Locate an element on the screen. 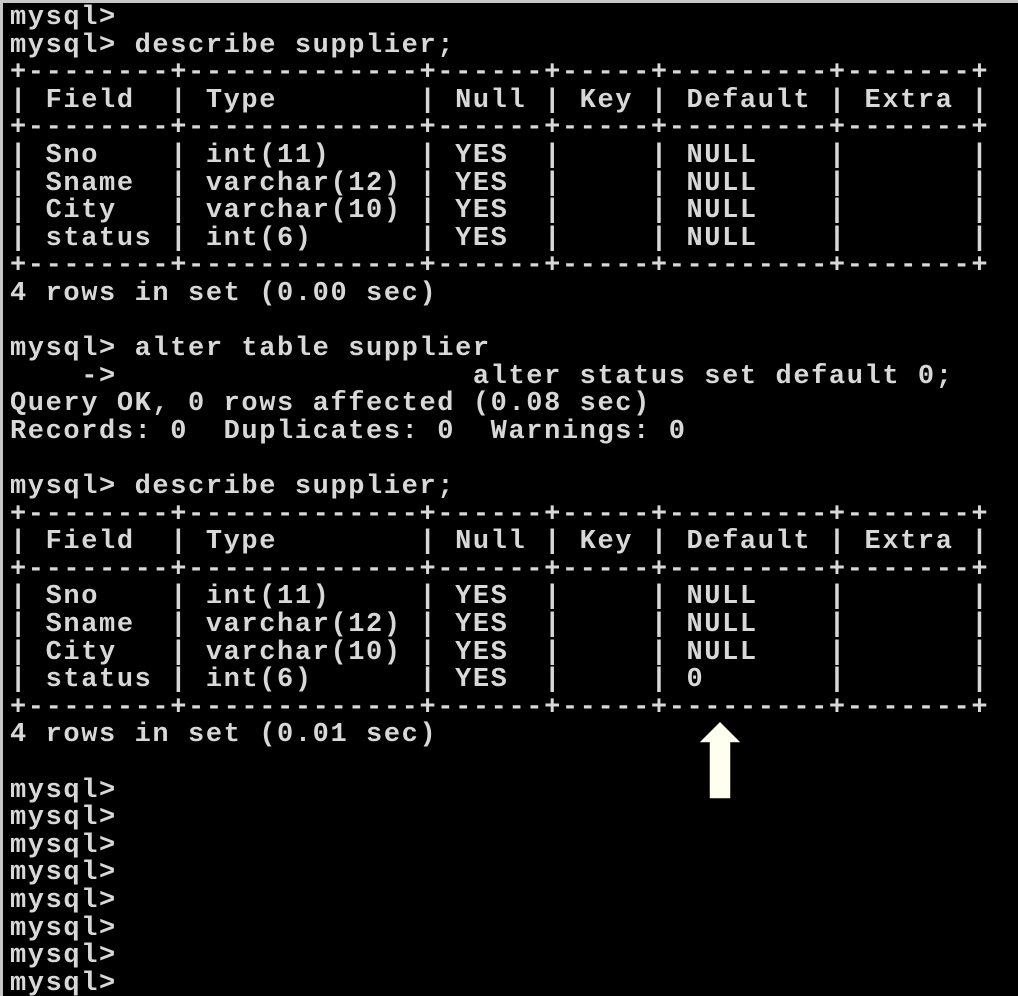 Image resolution: width=1018 pixels, height=996 pixels. console-line: | status | int(6) | YES | | 0 | | is located at coordinates (500, 680).